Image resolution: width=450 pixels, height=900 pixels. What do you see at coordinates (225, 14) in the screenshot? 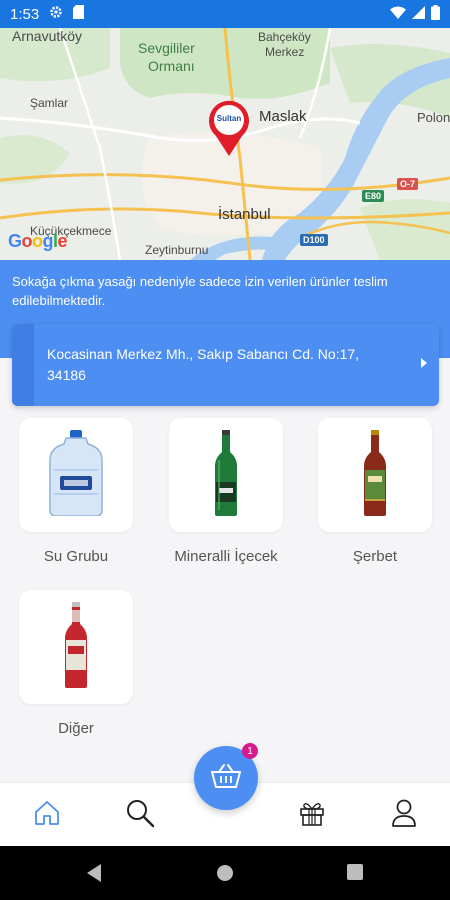
I see `status-bar: 1:53` at bounding box center [225, 14].